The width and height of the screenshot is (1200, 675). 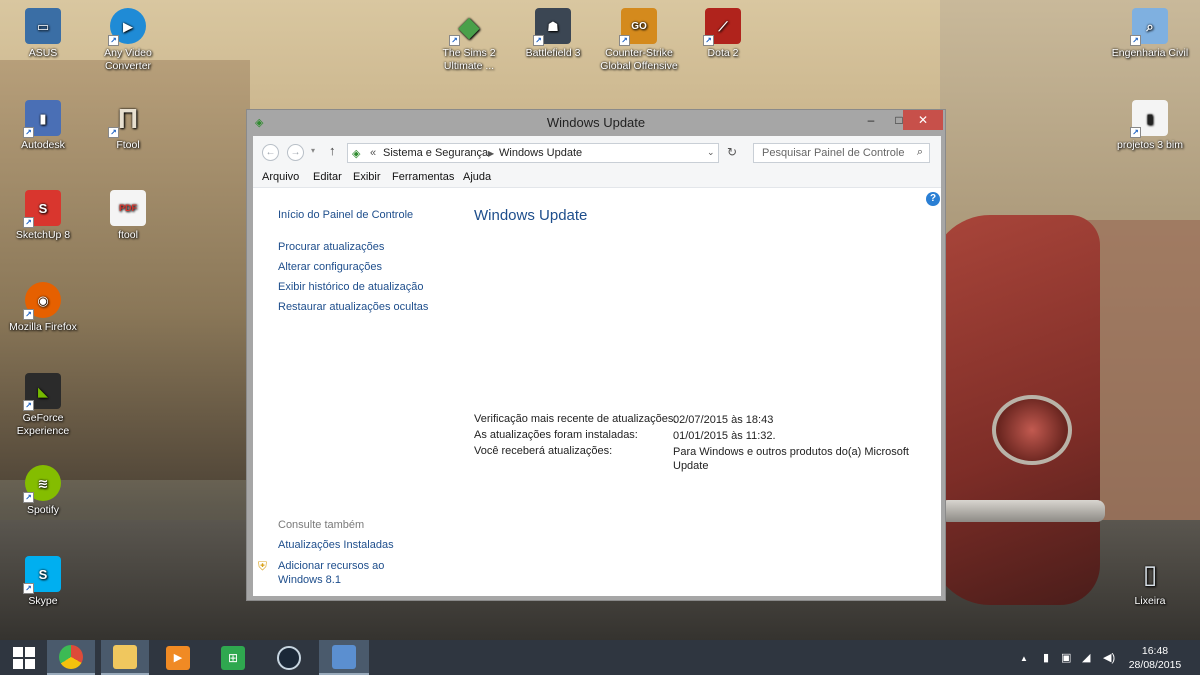 What do you see at coordinates (723, 420) in the screenshot?
I see `last-check-value: 02/07/2015 às 18:43` at bounding box center [723, 420].